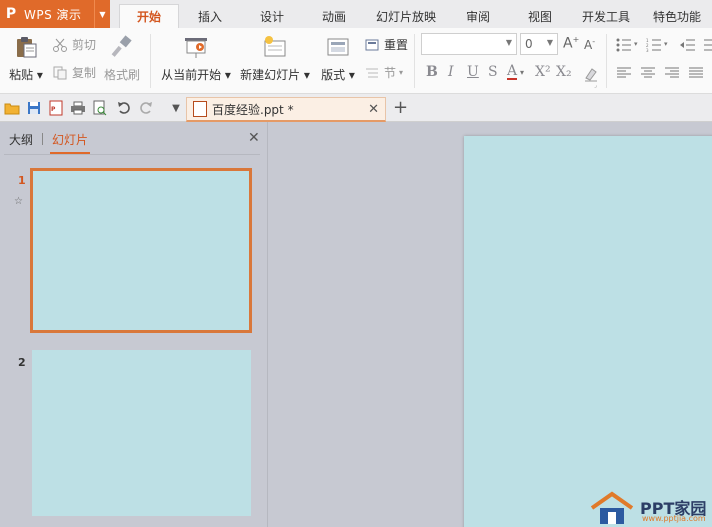 The image size is (712, 527). Describe the element at coordinates (21, 139) in the screenshot. I see `tab-outline: 大纲` at that location.